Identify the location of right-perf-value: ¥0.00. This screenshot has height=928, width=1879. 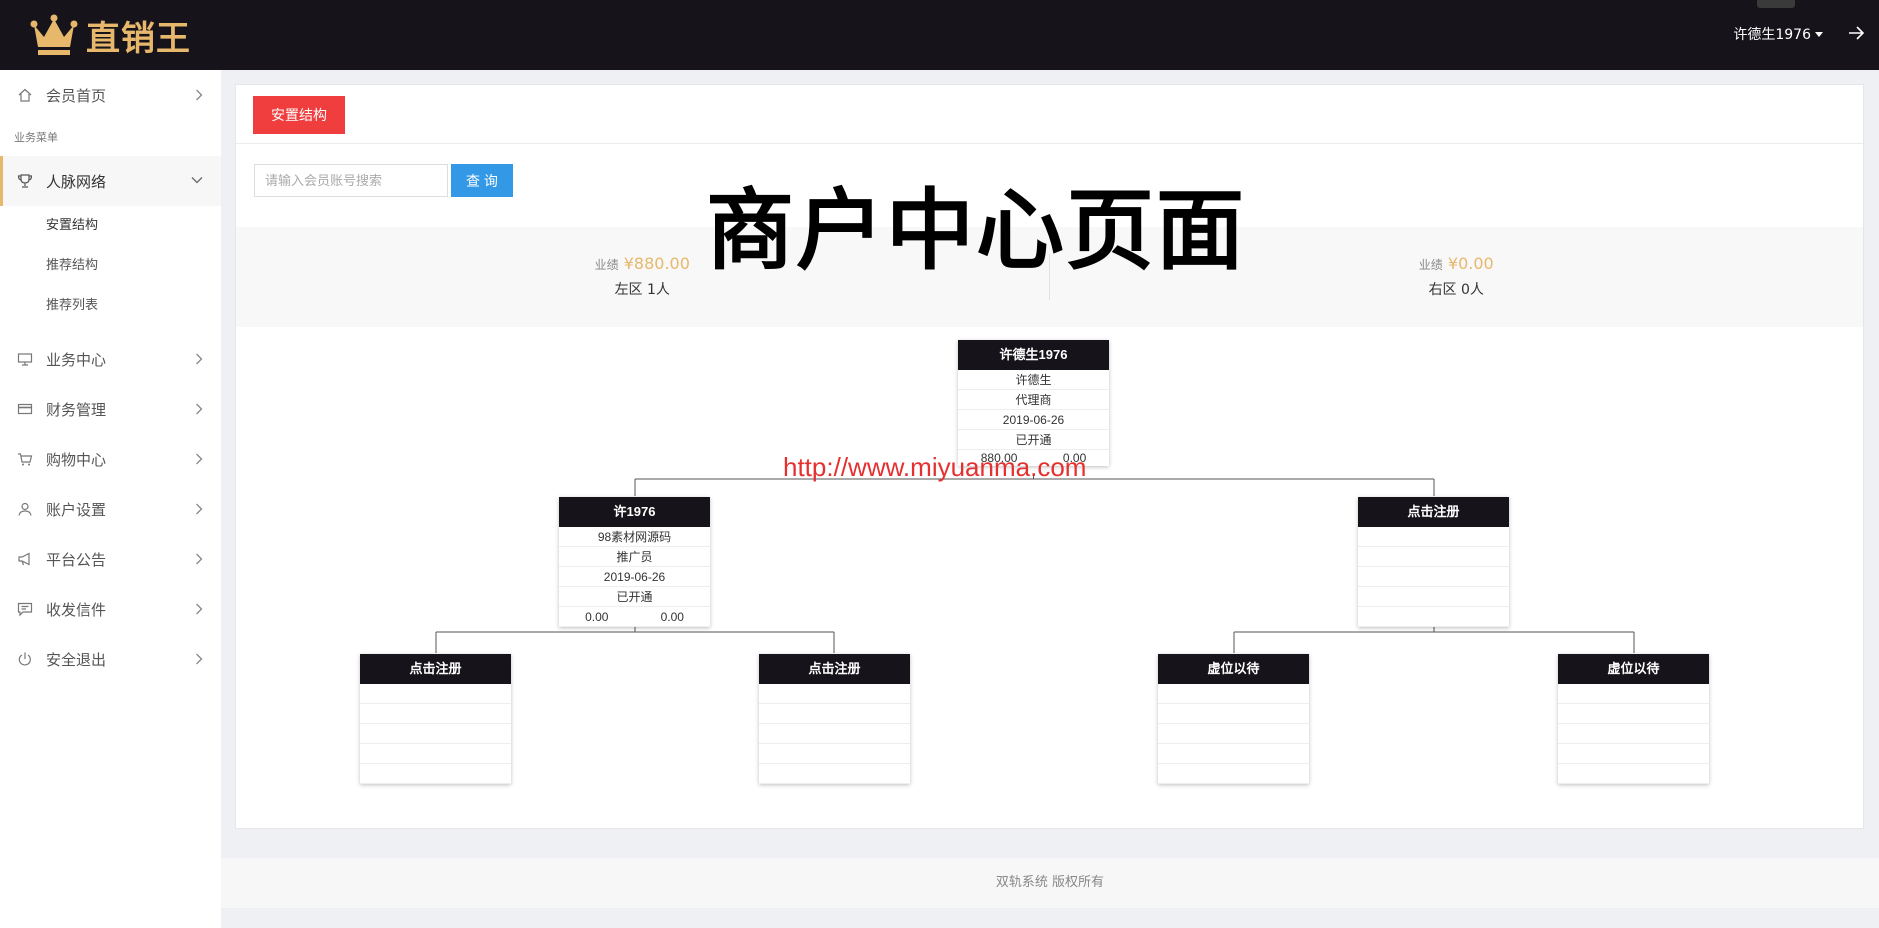
(1470, 263).